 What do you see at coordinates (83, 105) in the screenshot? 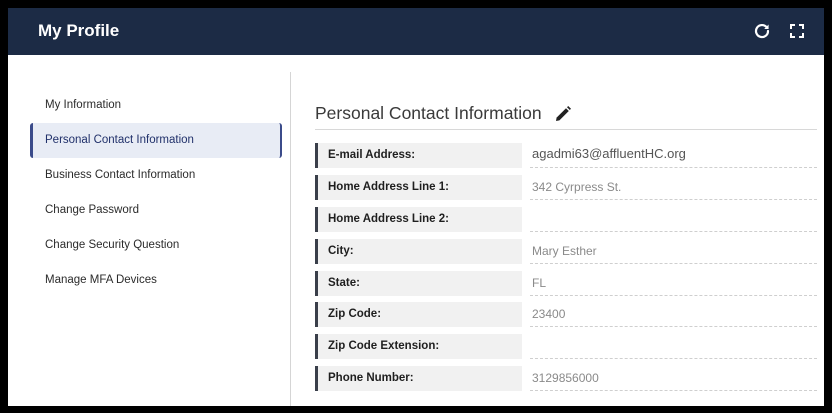
I see `sidebar-item-label: My Information` at bounding box center [83, 105].